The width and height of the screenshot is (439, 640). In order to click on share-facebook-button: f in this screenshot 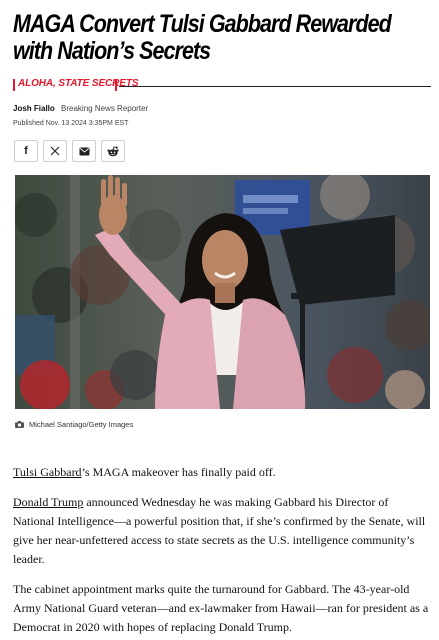, I will do `click(26, 151)`.